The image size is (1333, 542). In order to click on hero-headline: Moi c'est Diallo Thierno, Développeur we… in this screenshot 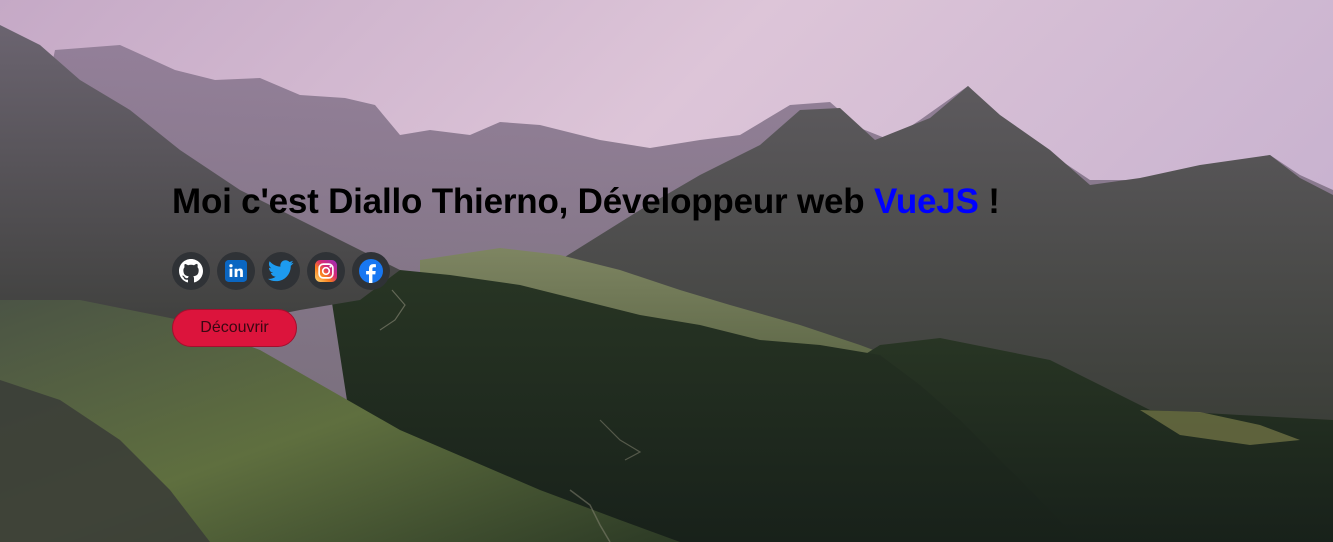, I will do `click(586, 202)`.